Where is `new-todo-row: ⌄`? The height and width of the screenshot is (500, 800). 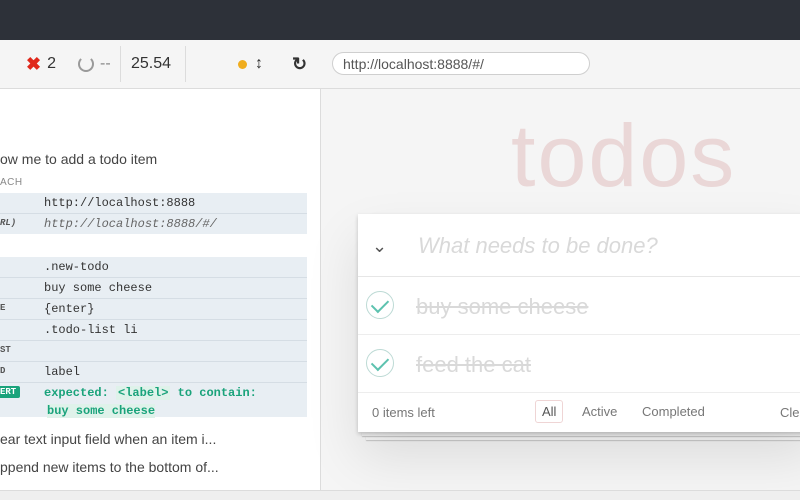
new-todo-row: ⌄ is located at coordinates (579, 245).